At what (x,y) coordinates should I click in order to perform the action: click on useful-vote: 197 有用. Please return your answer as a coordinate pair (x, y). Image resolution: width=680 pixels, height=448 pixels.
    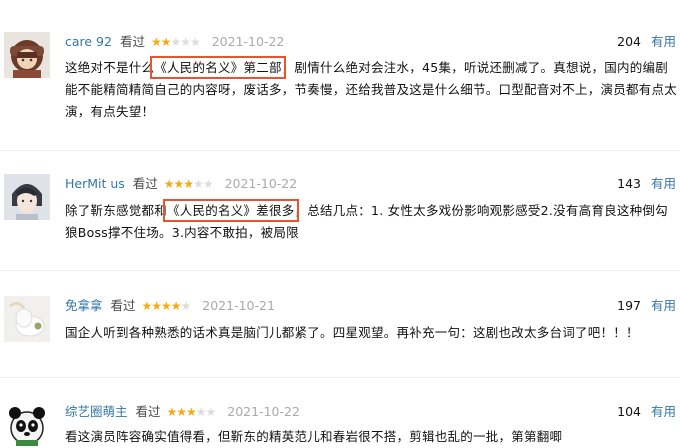
    Looking at the image, I should click on (646, 306).